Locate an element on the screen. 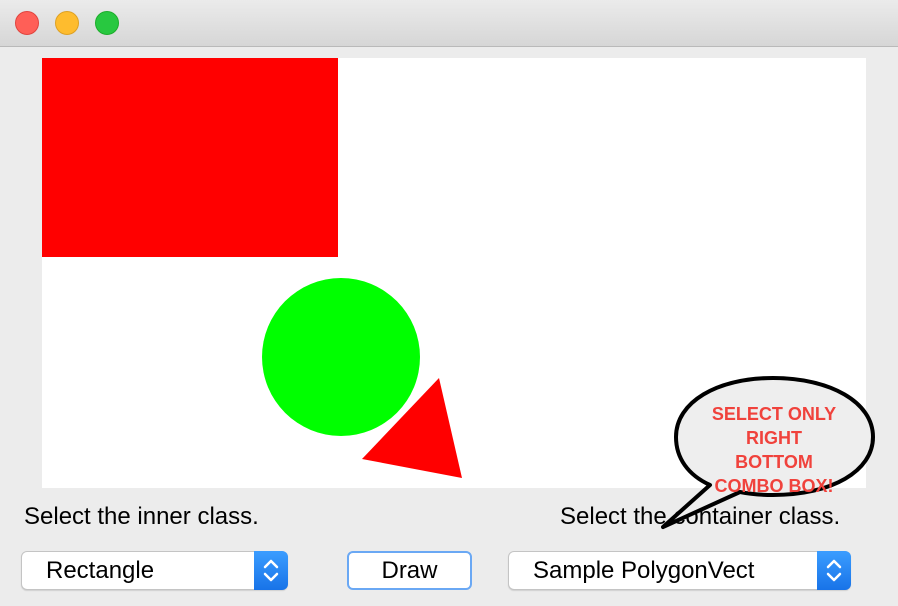 The image size is (898, 606). callout-line: SELECT ONLY is located at coordinates (774, 414).